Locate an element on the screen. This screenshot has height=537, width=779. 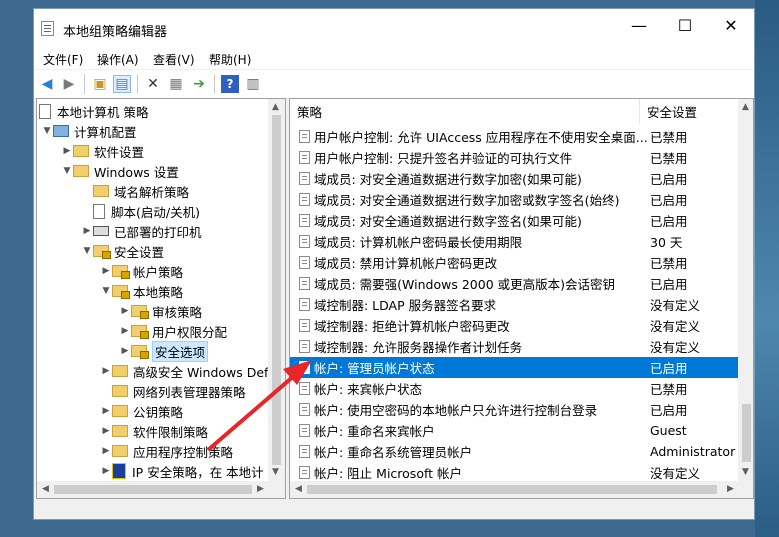
arrow-shaft is located at coordinates (251, 412).